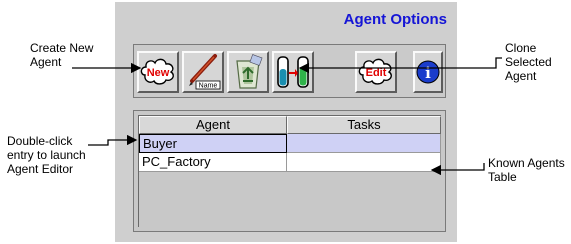  I want to click on arrow-known-agents, so click(457, 169).